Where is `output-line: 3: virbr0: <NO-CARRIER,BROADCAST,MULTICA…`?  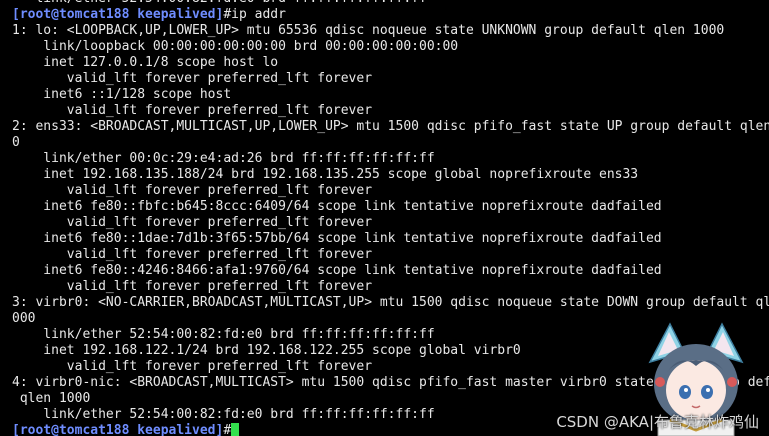 output-line: 3: virbr0: <NO-CARRIER,BROADCAST,MULTICA… is located at coordinates (390, 302).